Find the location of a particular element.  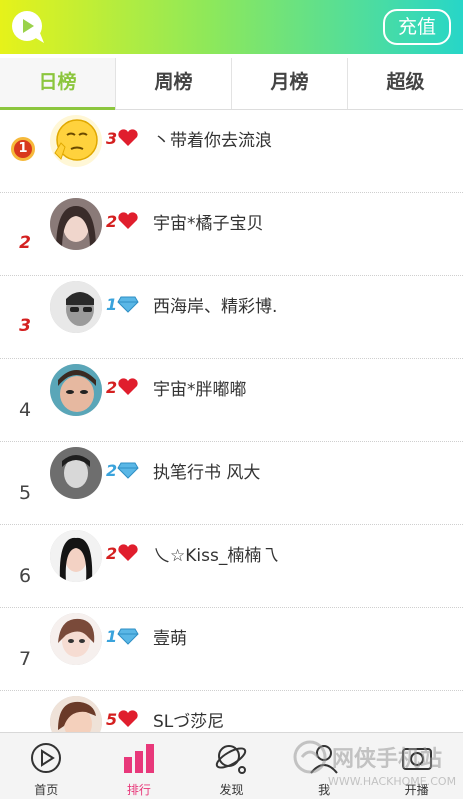

user-name: 宇宙*胖嘟嘟 is located at coordinates (200, 390).